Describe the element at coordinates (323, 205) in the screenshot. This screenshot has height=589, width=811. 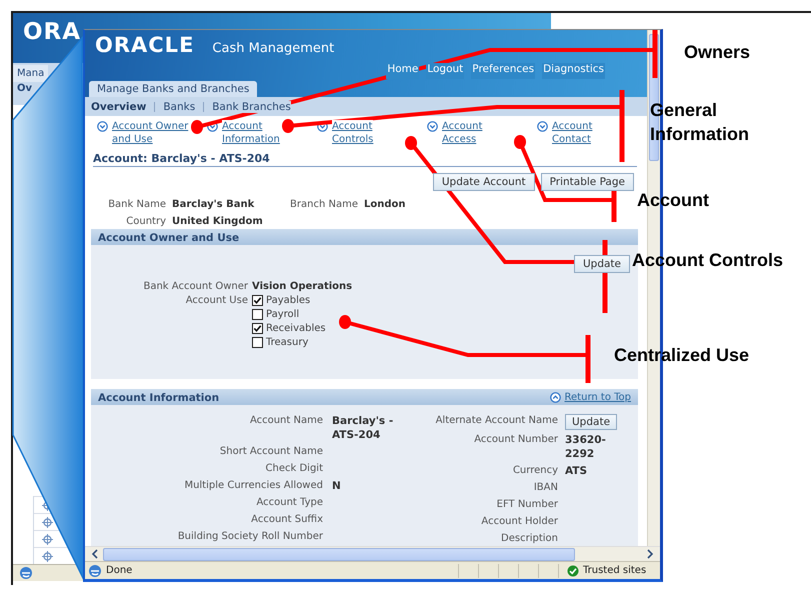
I see `field-label: Branch Name` at that location.